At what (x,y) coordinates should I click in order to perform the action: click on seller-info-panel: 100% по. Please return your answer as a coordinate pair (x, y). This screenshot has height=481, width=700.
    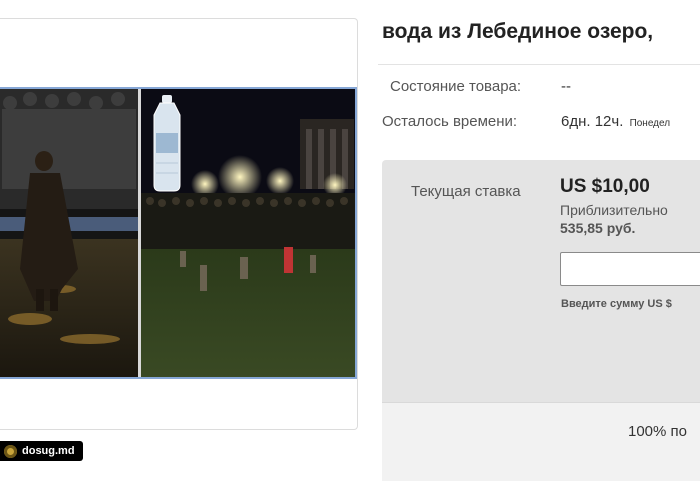
    Looking at the image, I should click on (541, 441).